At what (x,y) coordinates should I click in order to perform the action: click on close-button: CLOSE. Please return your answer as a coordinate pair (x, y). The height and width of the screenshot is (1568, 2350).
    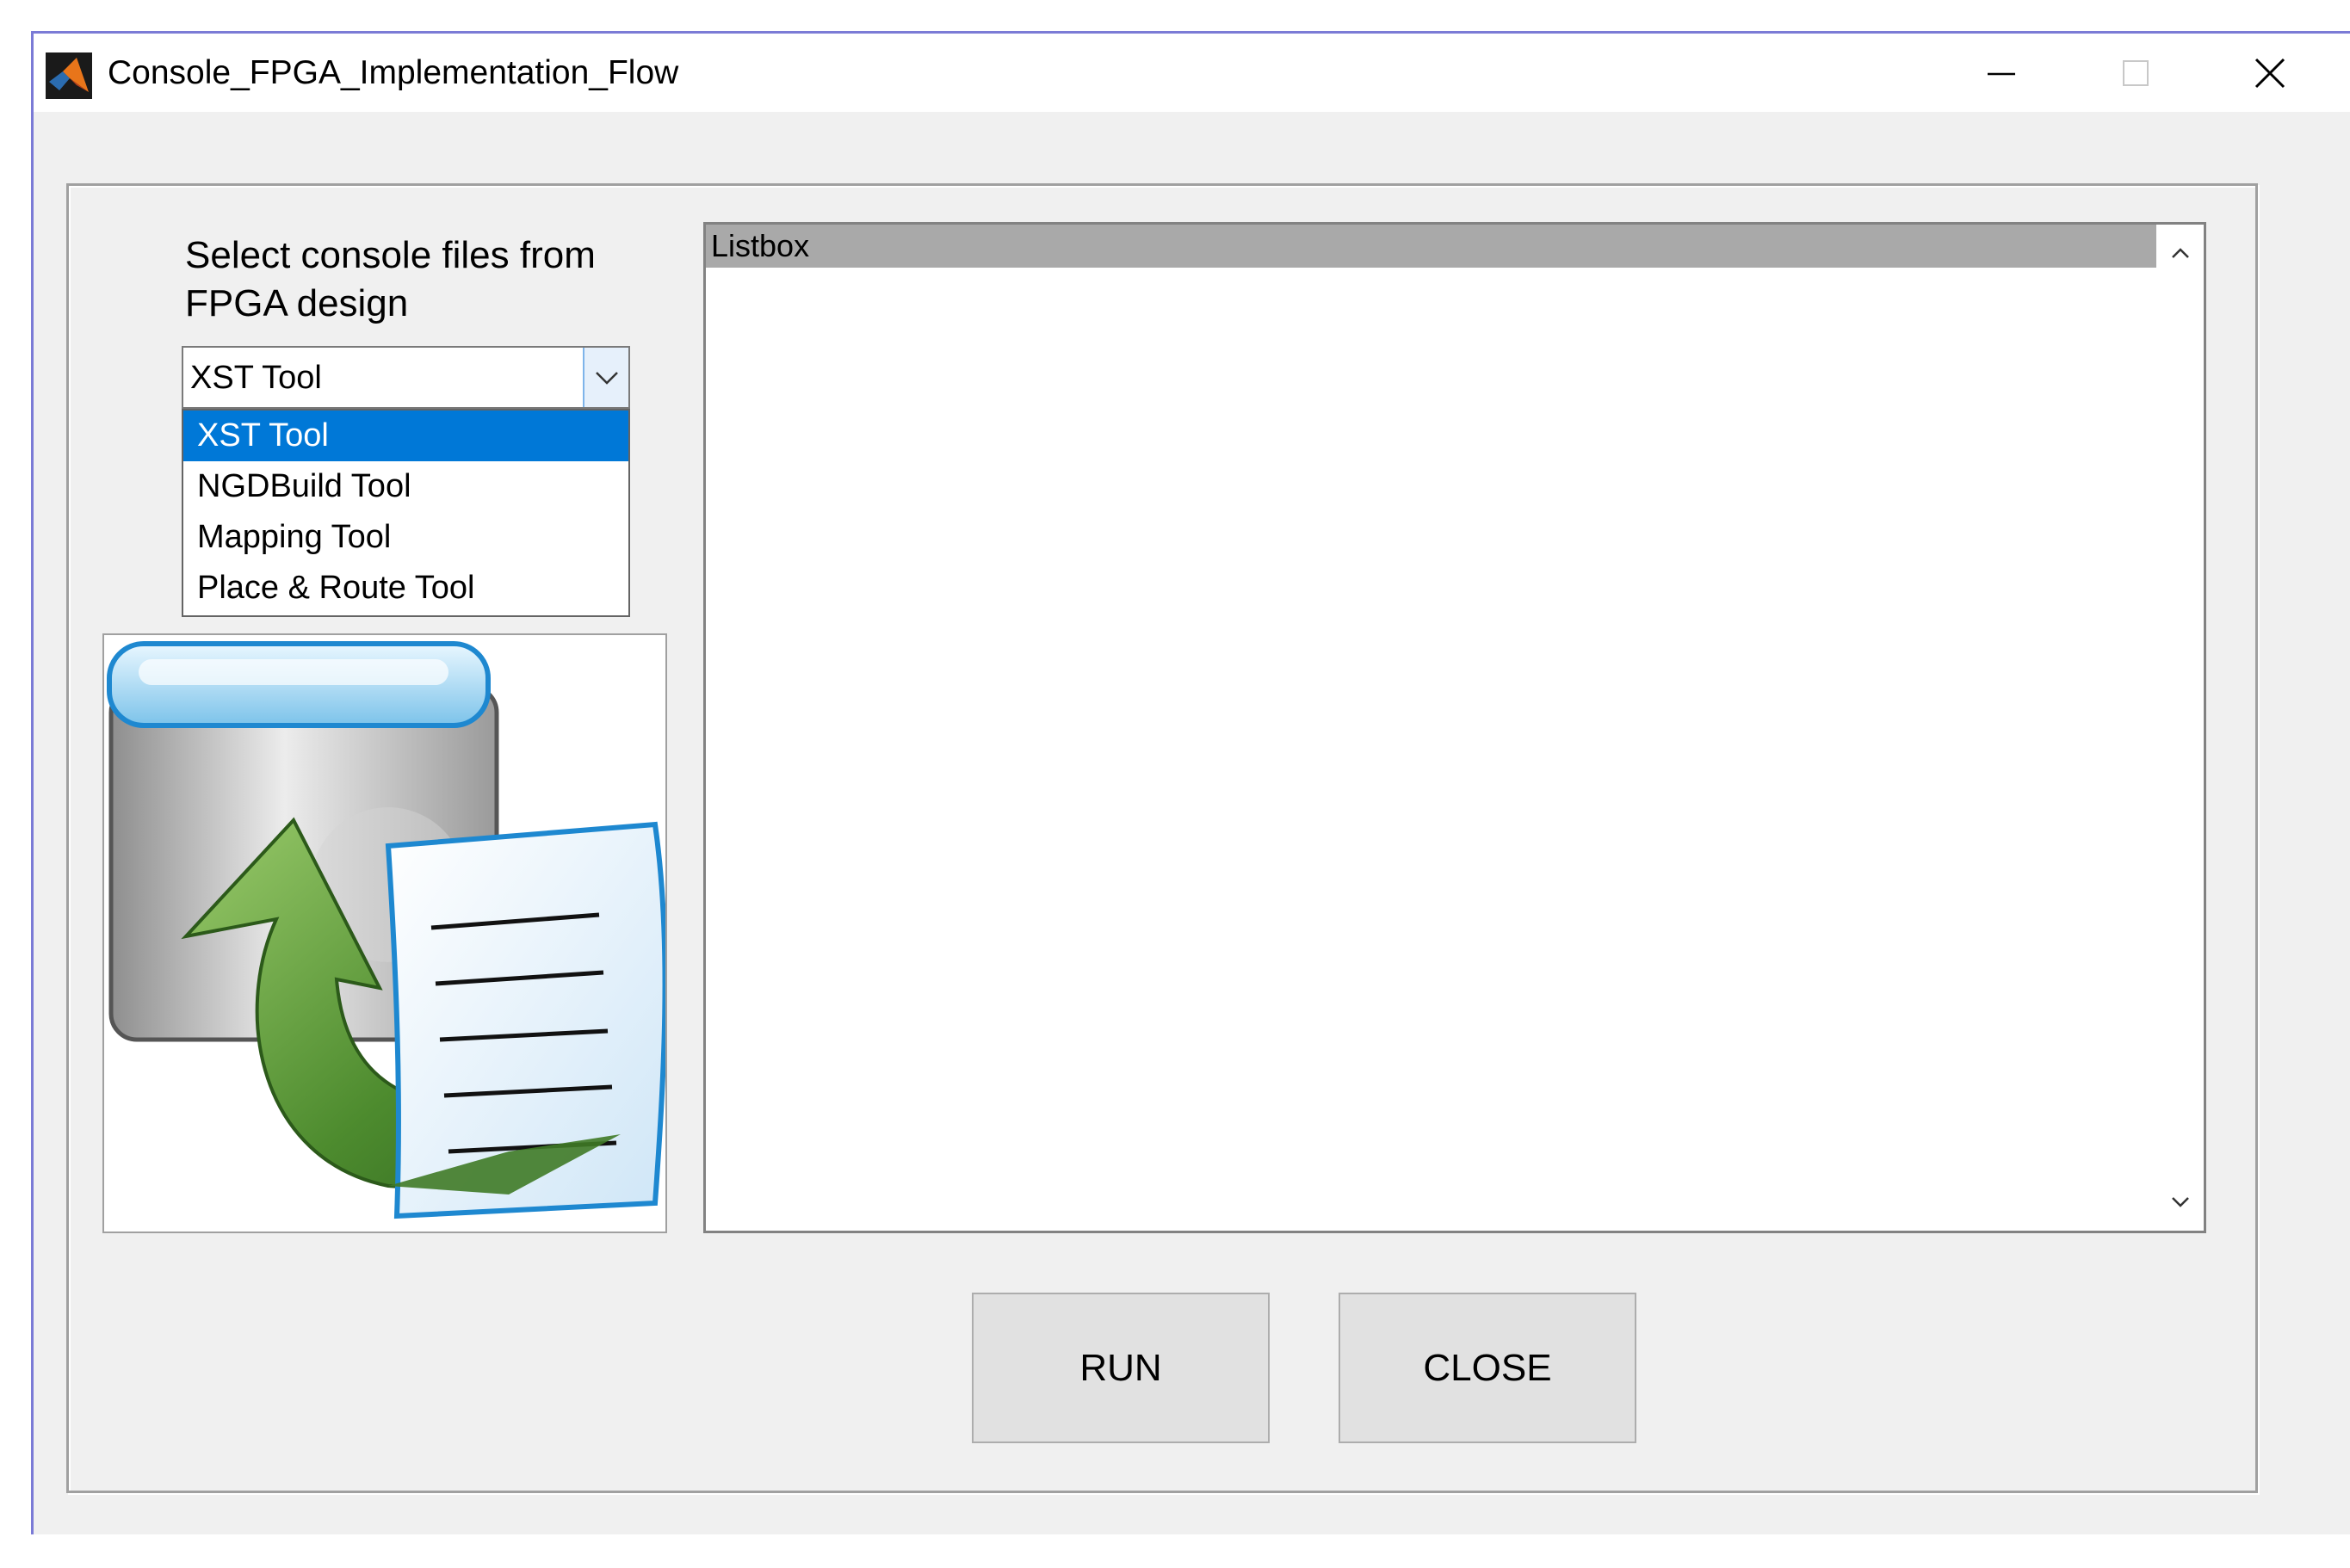
    Looking at the image, I should click on (1488, 1368).